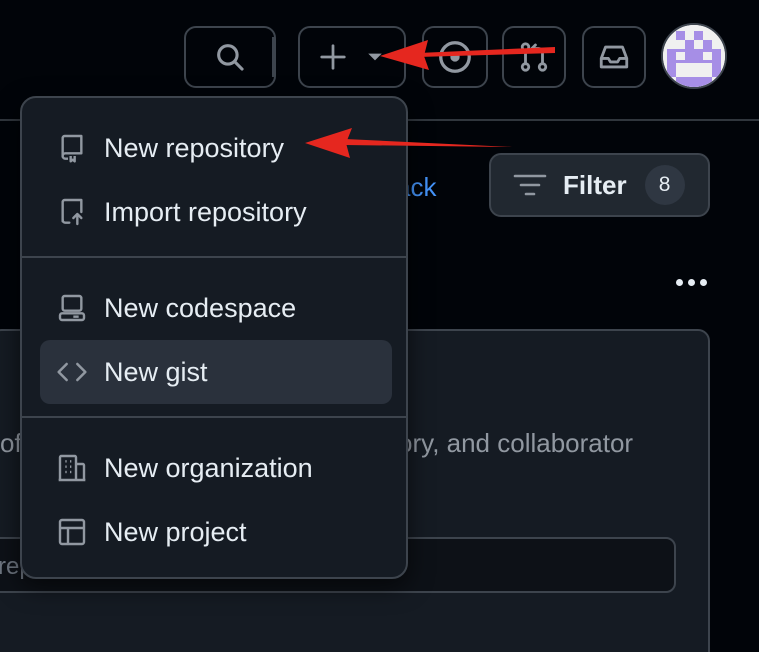 The width and height of the screenshot is (759, 652). I want to click on repo-push-icon, so click(72, 212).